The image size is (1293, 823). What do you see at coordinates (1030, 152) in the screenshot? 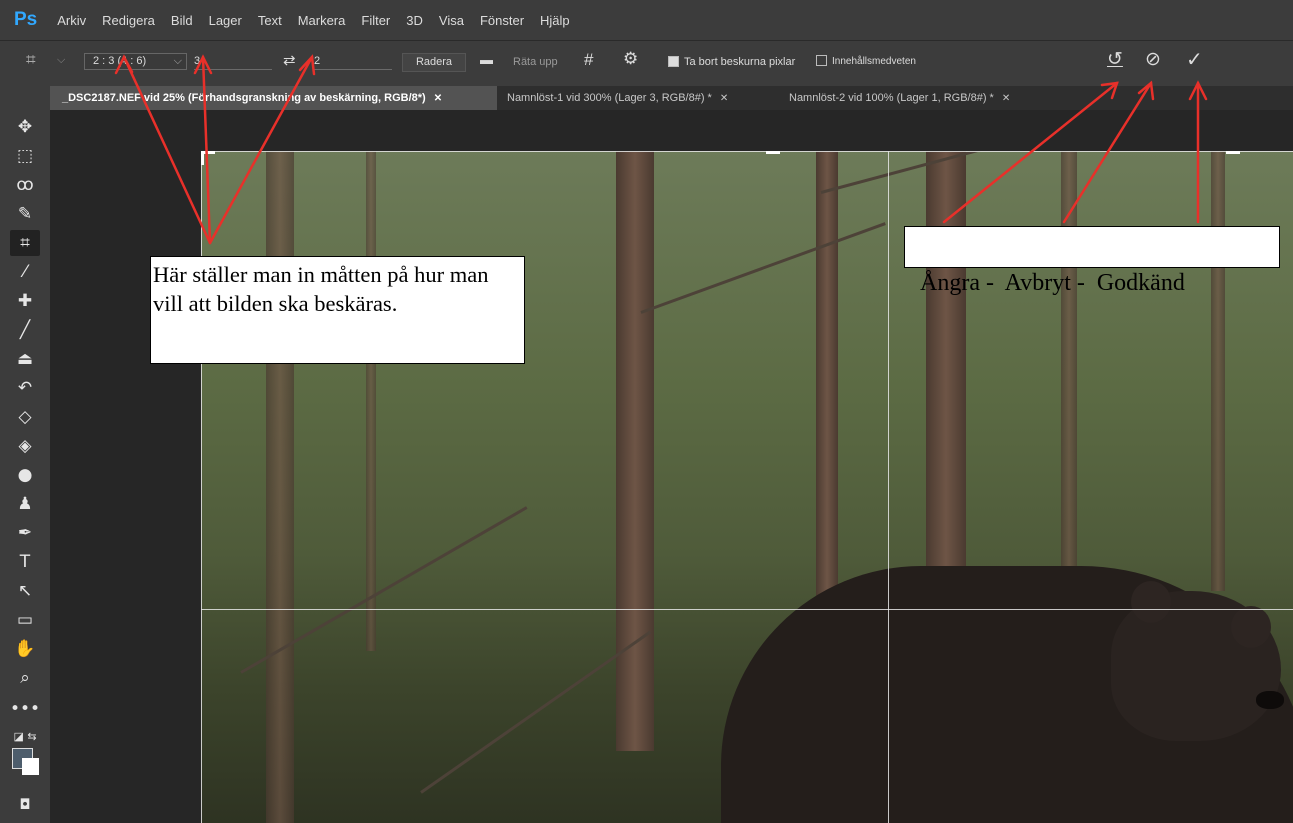
I see `arrow-to-undo` at bounding box center [1030, 152].